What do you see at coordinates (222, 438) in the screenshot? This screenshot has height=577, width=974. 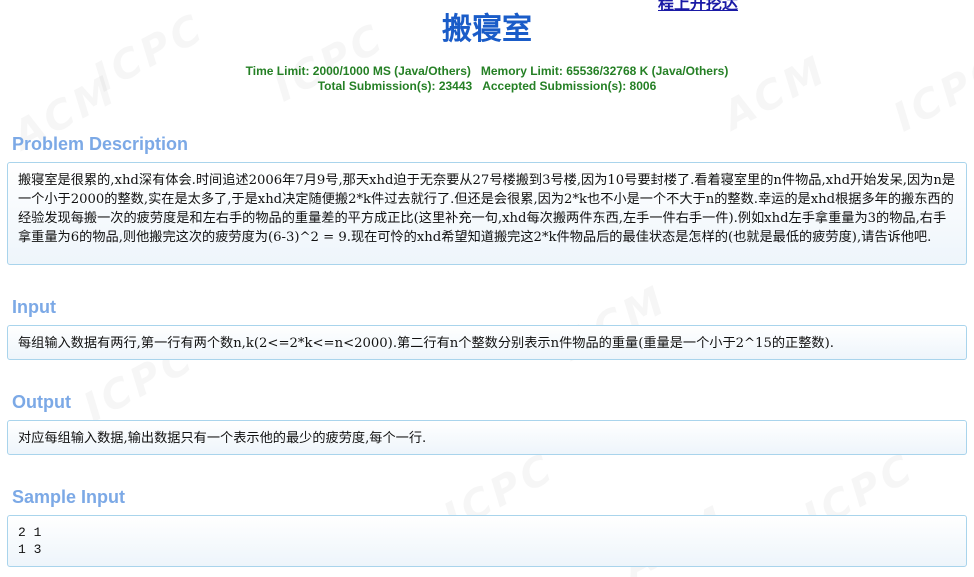 I see `output-text: 对应每组输入数据,输出数据只有一个表示他的最少的疲劳度,每个一行.` at bounding box center [222, 438].